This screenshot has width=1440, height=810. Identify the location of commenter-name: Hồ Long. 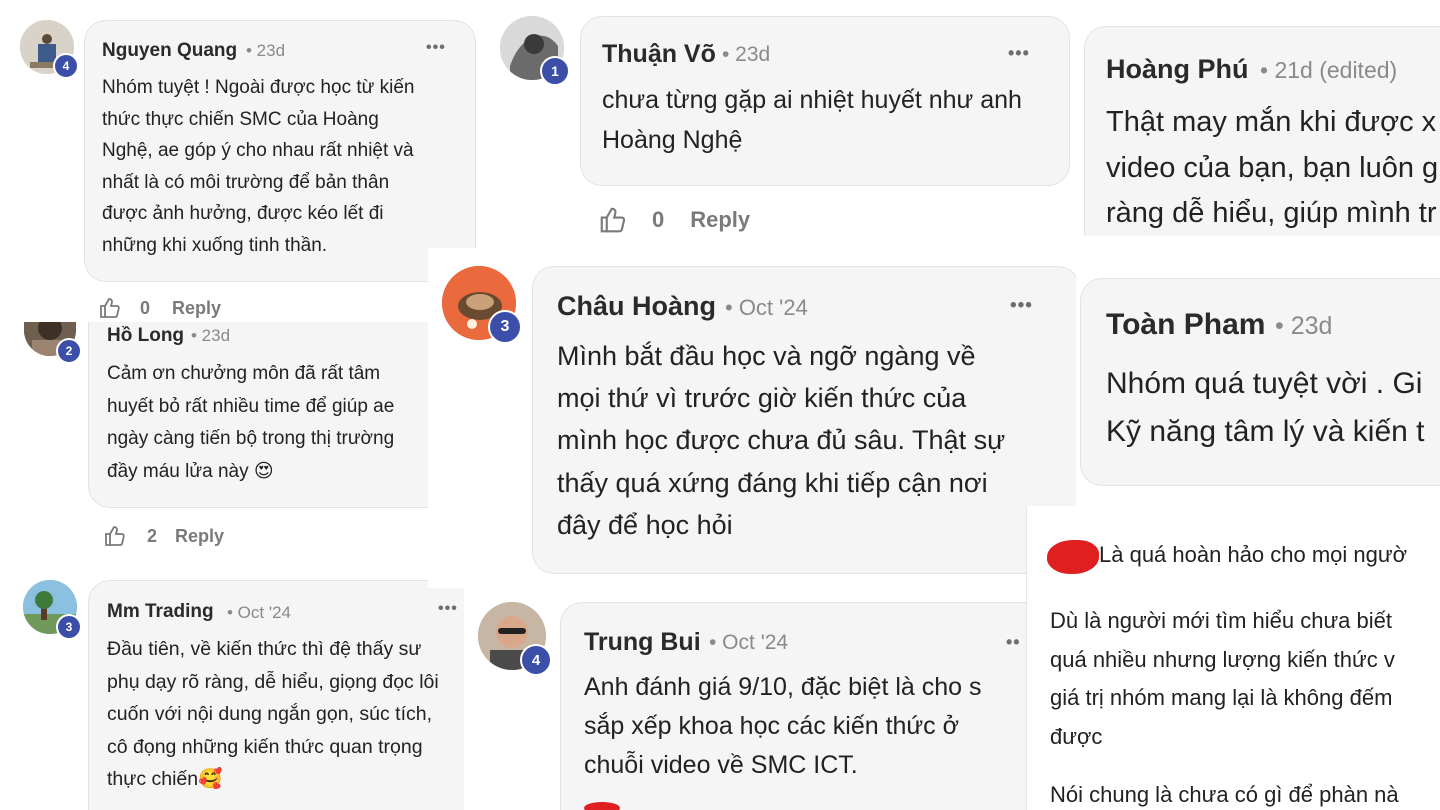
(145, 336).